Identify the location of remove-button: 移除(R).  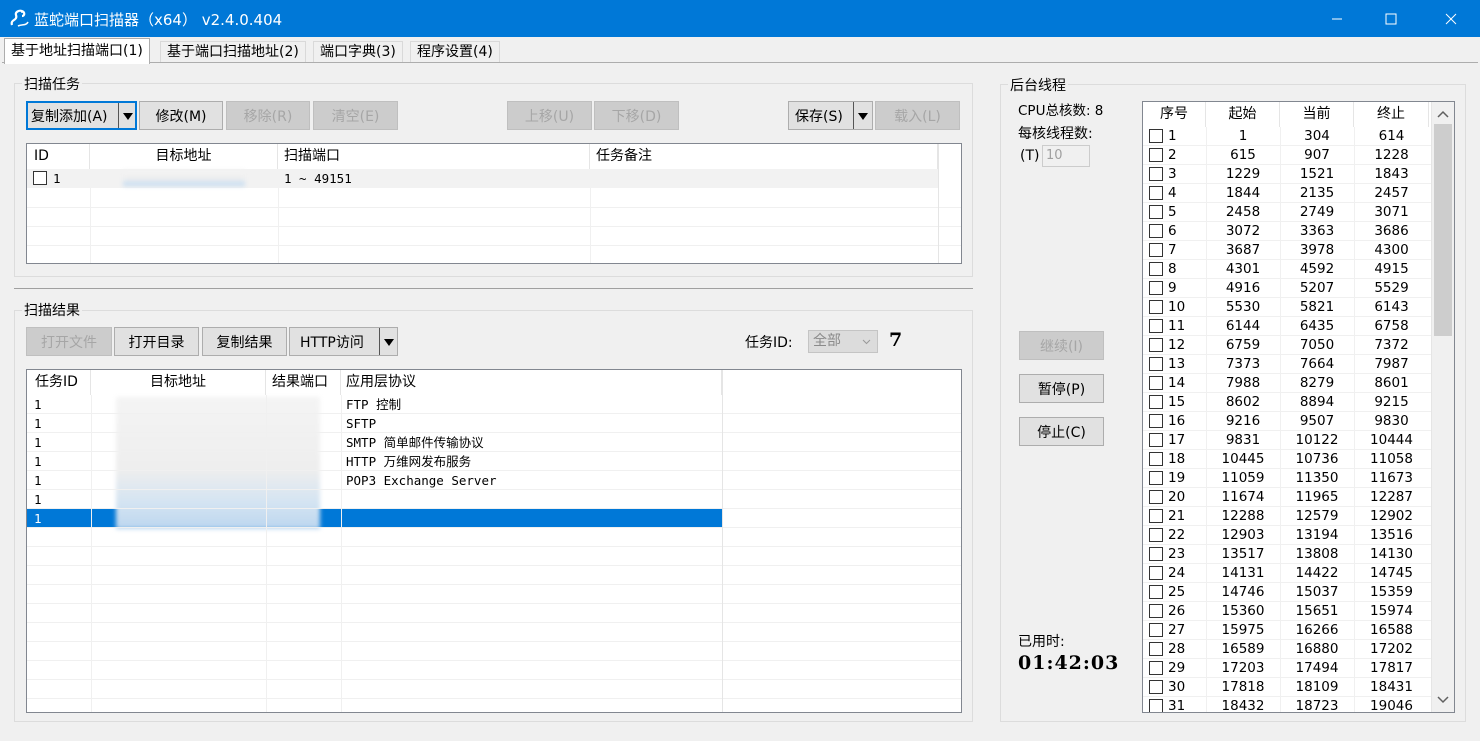
(268, 115).